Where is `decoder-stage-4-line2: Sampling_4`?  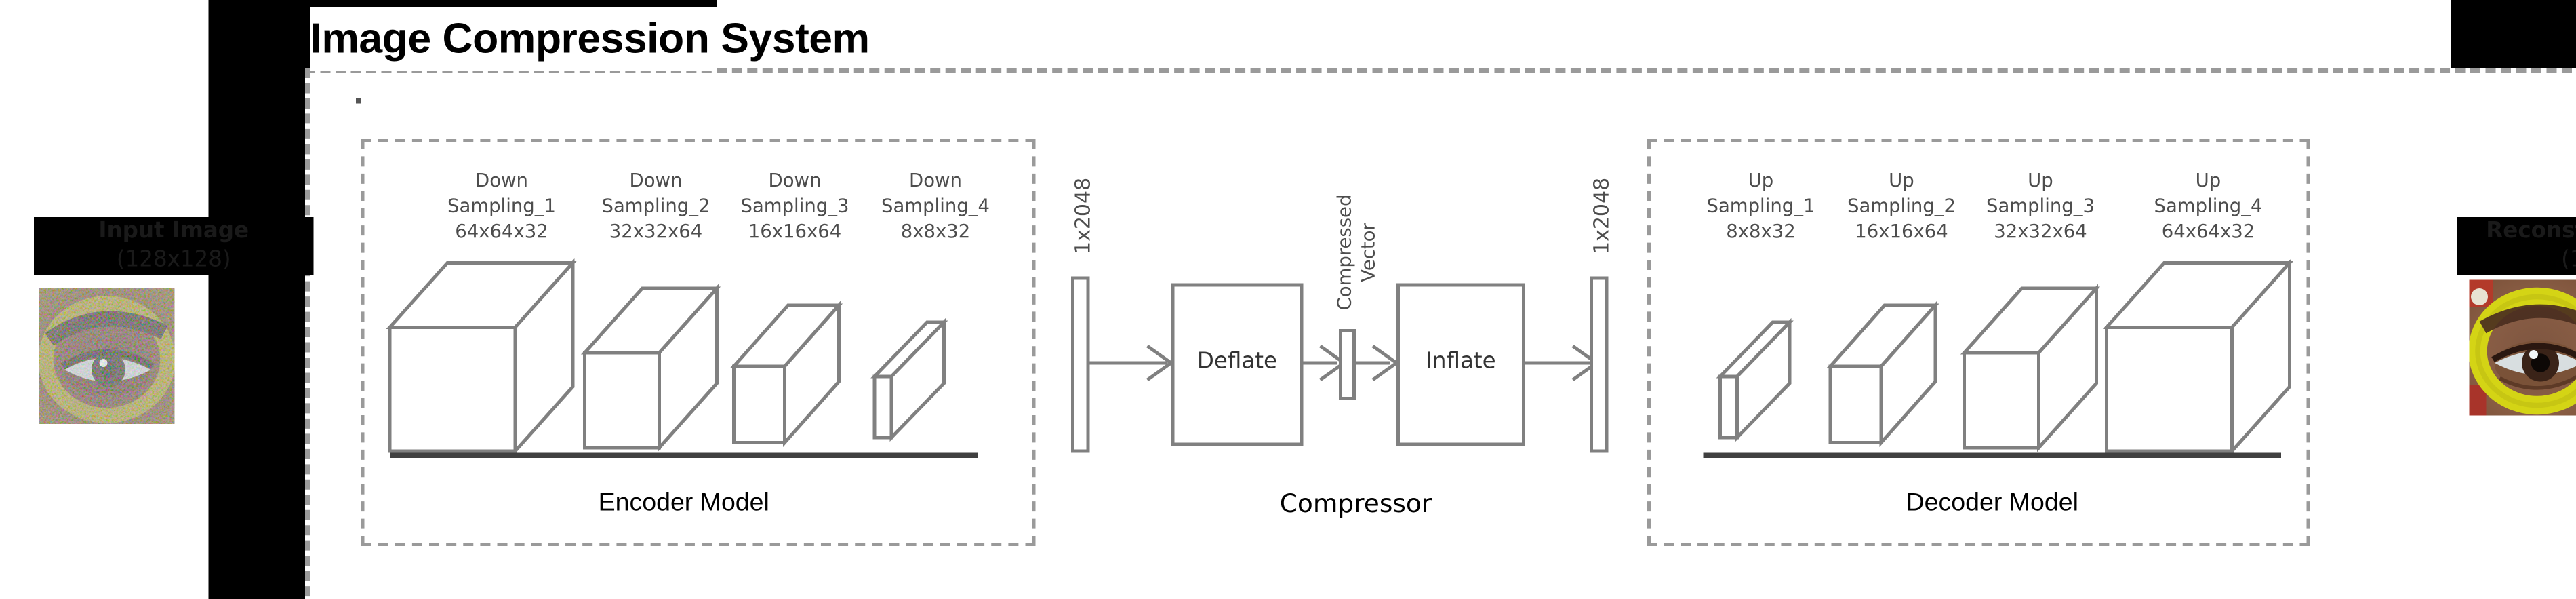 decoder-stage-4-line2: Sampling_4 is located at coordinates (2208, 207).